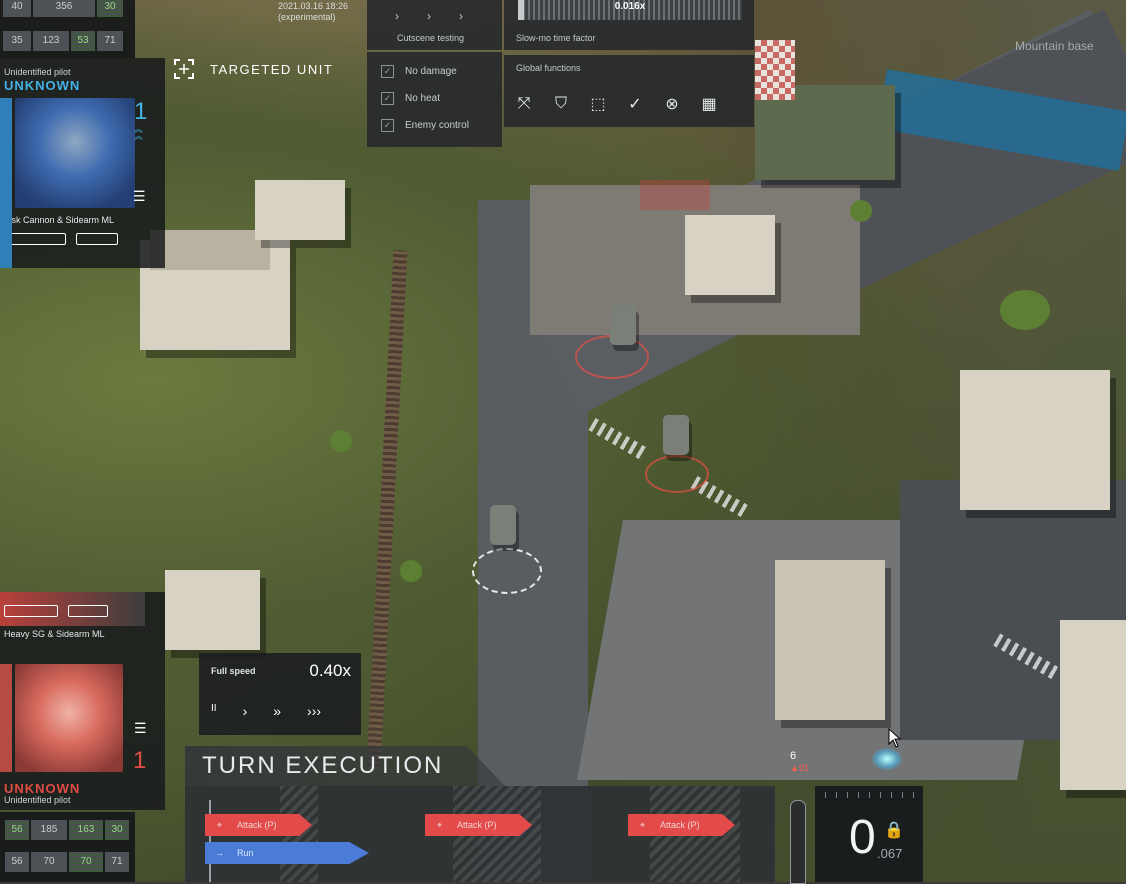 The image size is (1126, 884). Describe the element at coordinates (64, 241) in the screenshot. I see `weapon-icons` at that location.